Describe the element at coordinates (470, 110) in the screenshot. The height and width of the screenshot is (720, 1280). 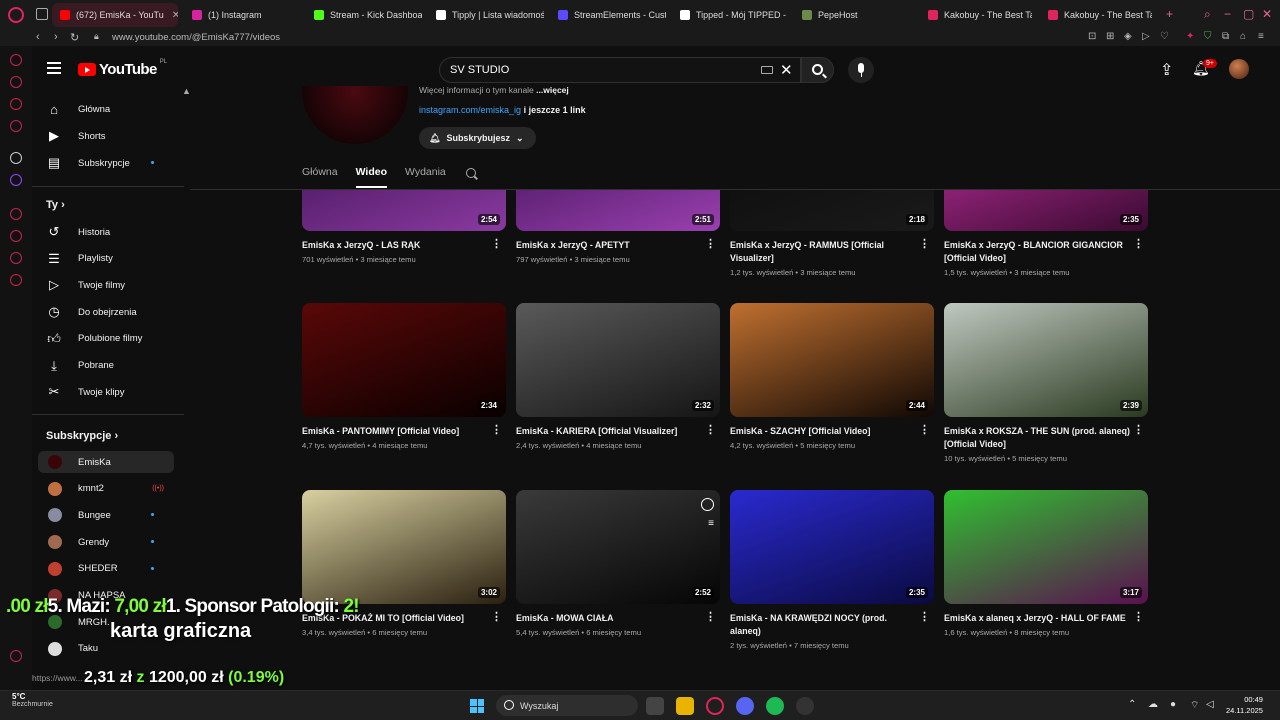
I see `channel-link: instagram.com/emiska_ig` at that location.